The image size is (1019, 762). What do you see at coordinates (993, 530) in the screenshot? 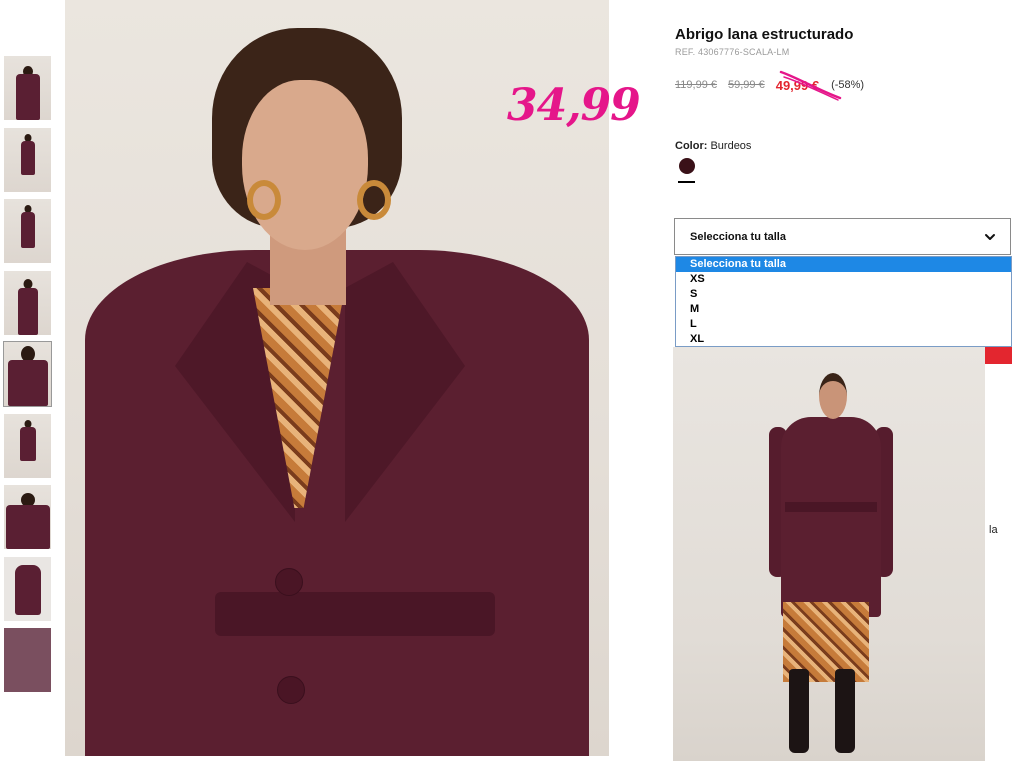
I see `side-text-fragment: la` at bounding box center [993, 530].